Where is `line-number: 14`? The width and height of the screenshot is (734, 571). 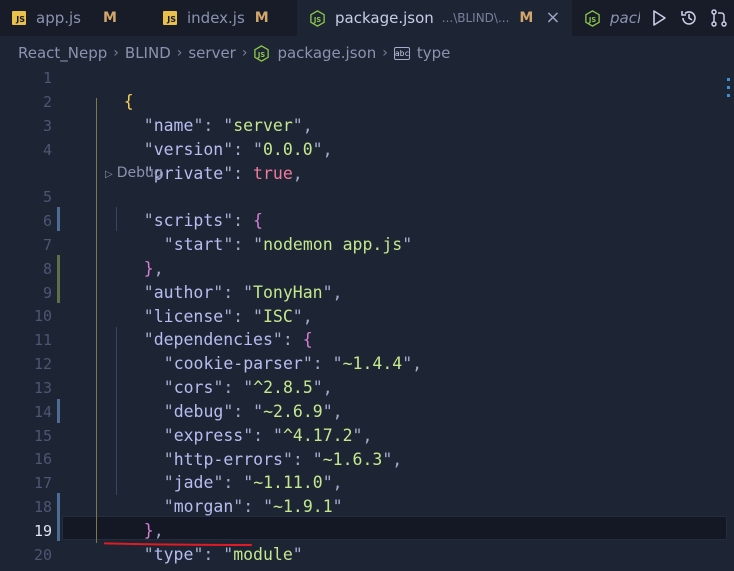
line-number: 14 is located at coordinates (42, 412).